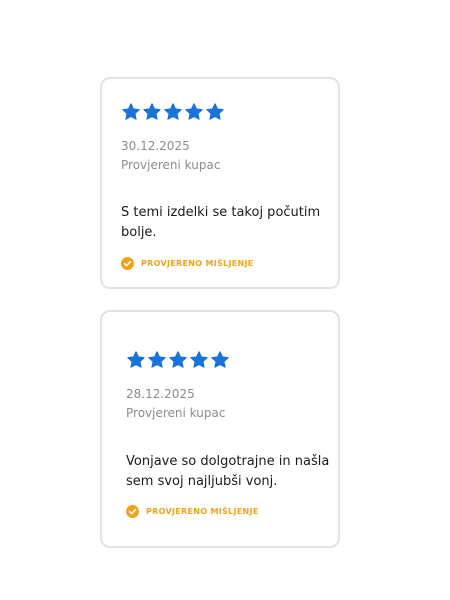  Describe the element at coordinates (155, 146) in the screenshot. I see `review-date: 30.12.2025` at that location.